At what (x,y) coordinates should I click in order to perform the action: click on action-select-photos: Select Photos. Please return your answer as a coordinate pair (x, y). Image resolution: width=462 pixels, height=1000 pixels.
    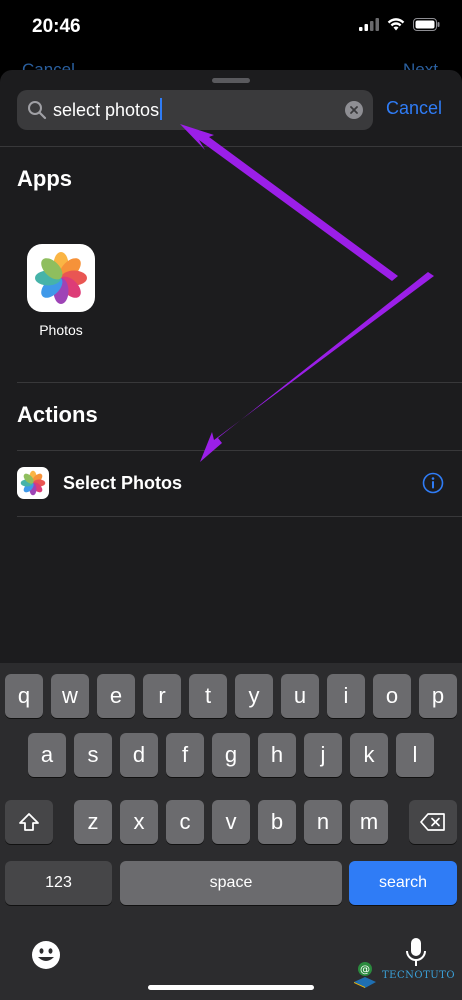
    Looking at the image, I should click on (231, 483).